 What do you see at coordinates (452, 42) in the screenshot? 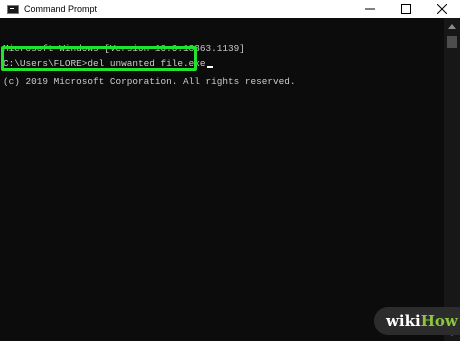
I see `scroll-thumb` at bounding box center [452, 42].